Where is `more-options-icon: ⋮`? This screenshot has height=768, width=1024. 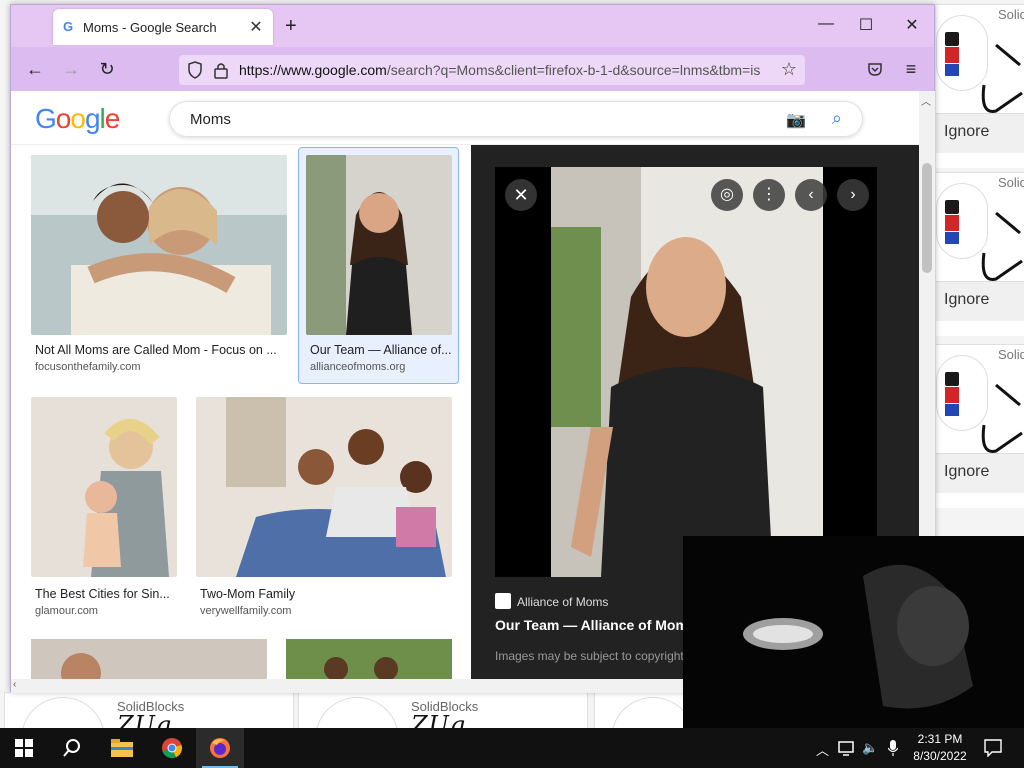
more-options-icon: ⋮ is located at coordinates (769, 195).